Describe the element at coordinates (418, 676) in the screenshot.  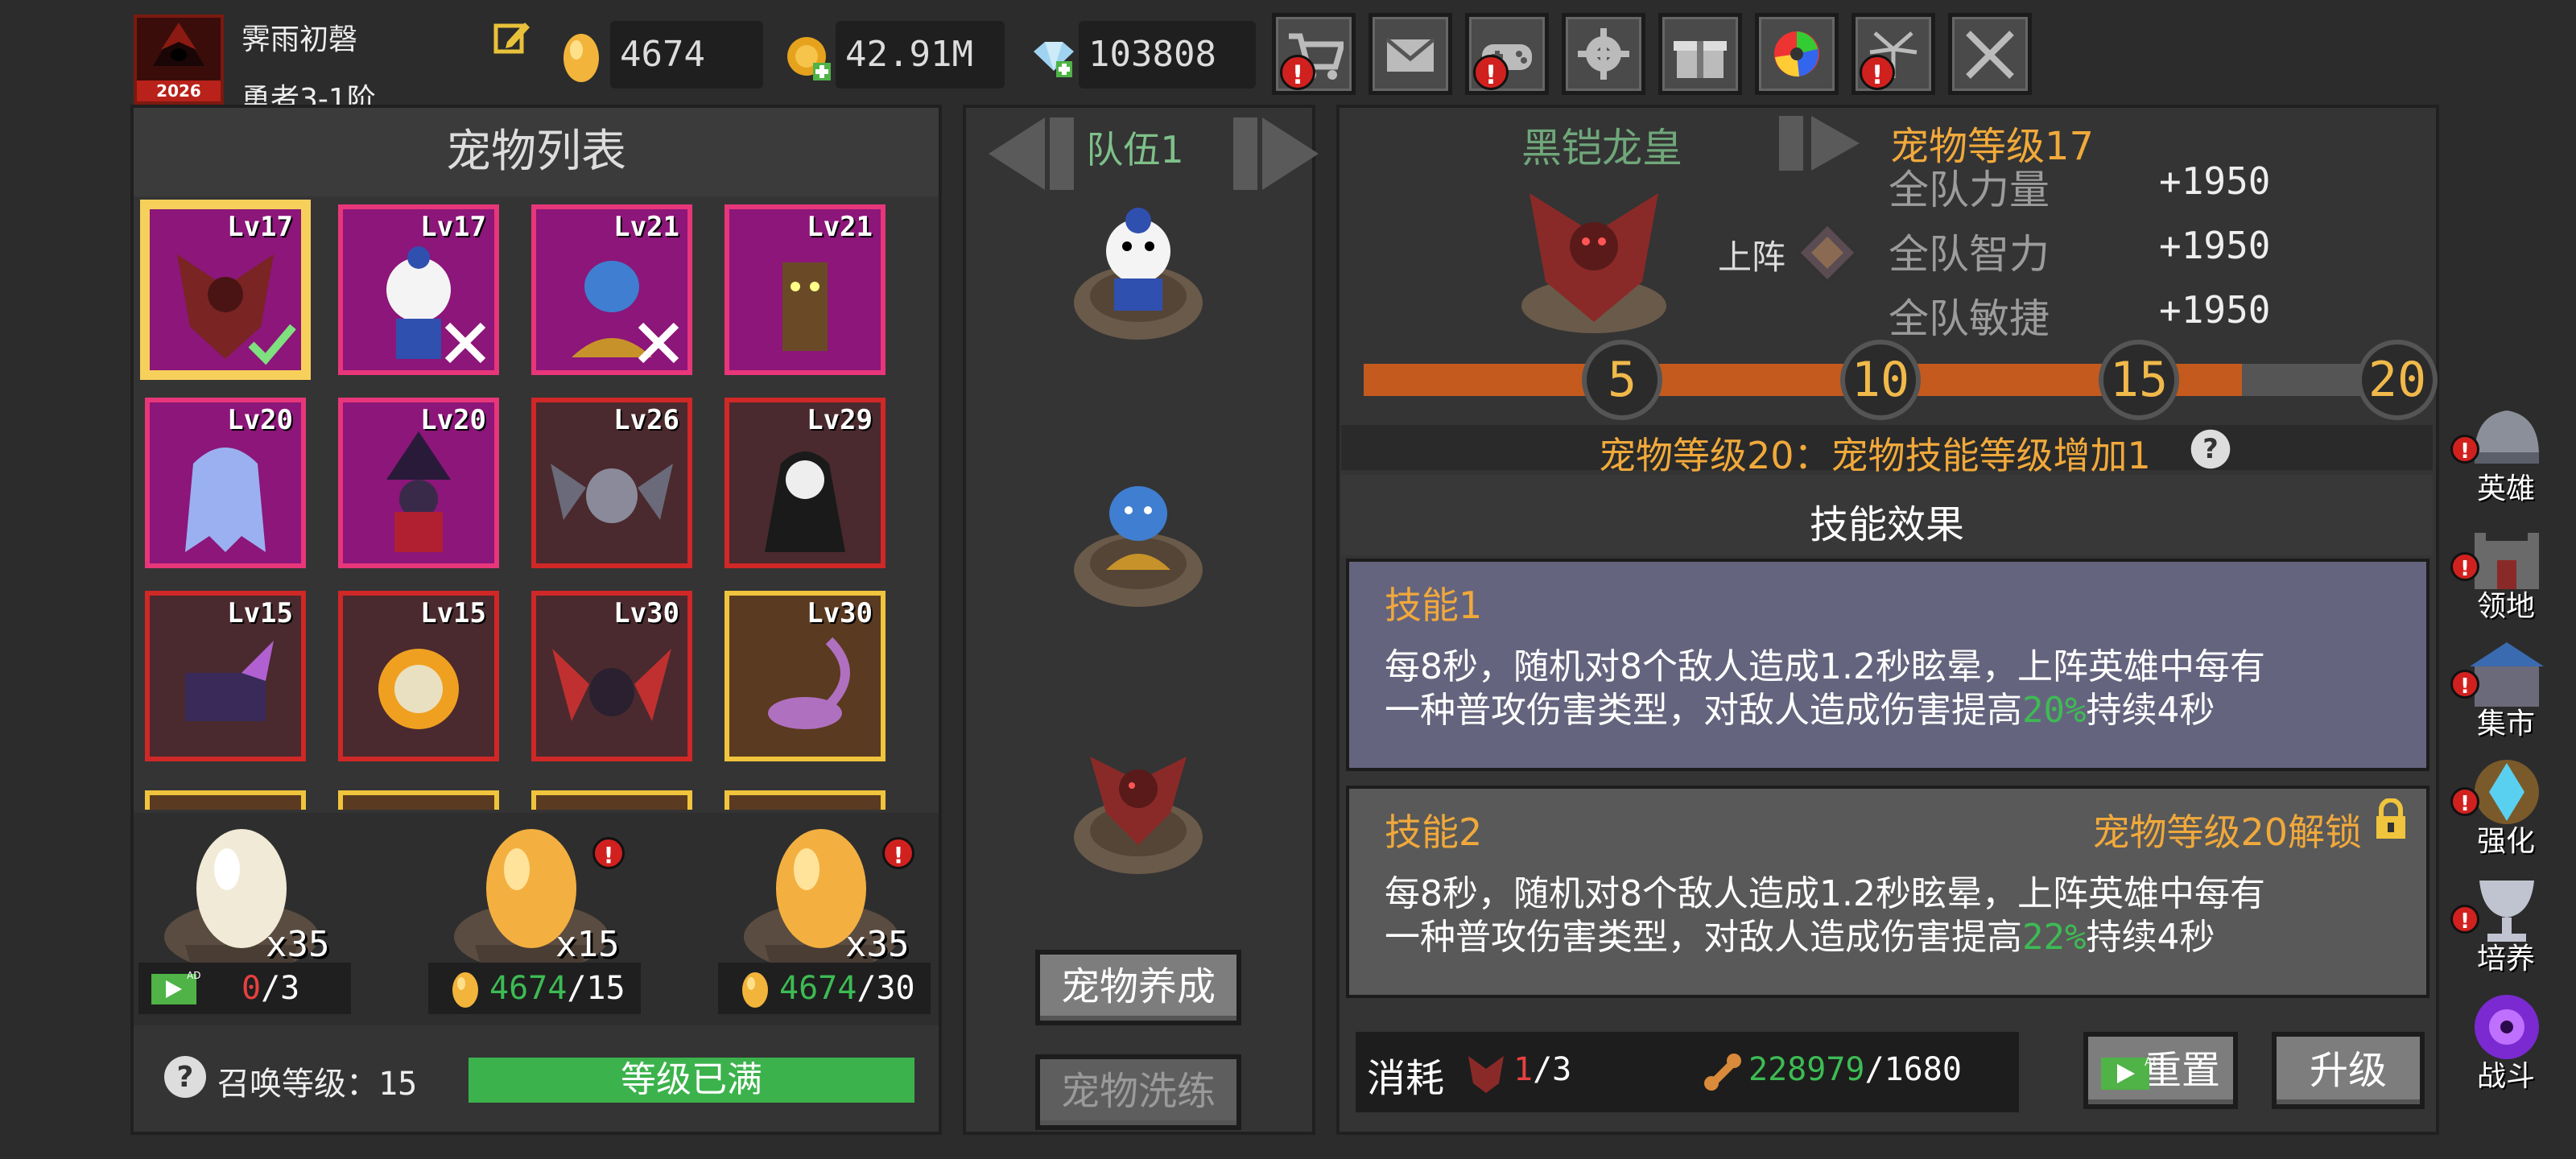
I see `pet-card-flame-skull: Lv15` at that location.